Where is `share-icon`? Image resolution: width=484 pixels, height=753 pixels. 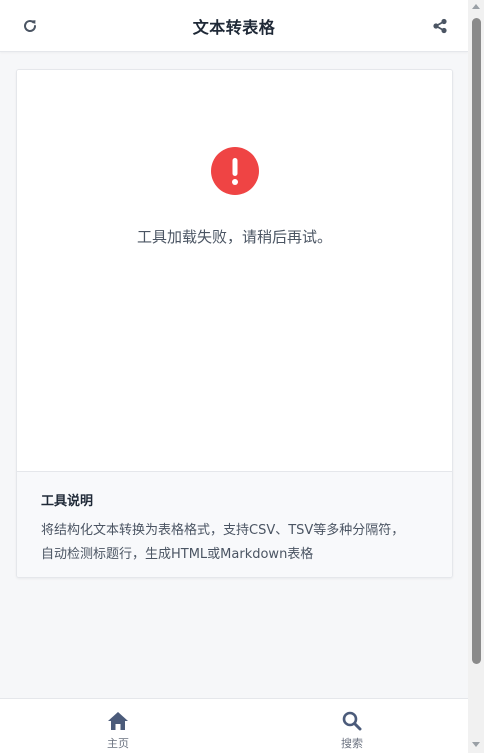 share-icon is located at coordinates (440, 26).